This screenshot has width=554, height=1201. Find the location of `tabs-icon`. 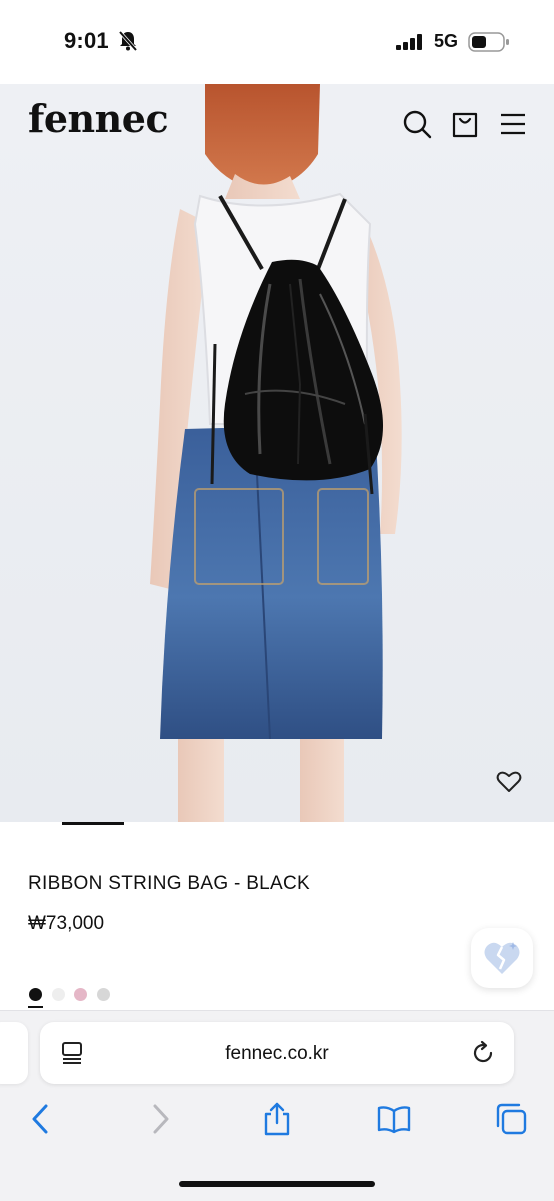

tabs-icon is located at coordinates (511, 1119).